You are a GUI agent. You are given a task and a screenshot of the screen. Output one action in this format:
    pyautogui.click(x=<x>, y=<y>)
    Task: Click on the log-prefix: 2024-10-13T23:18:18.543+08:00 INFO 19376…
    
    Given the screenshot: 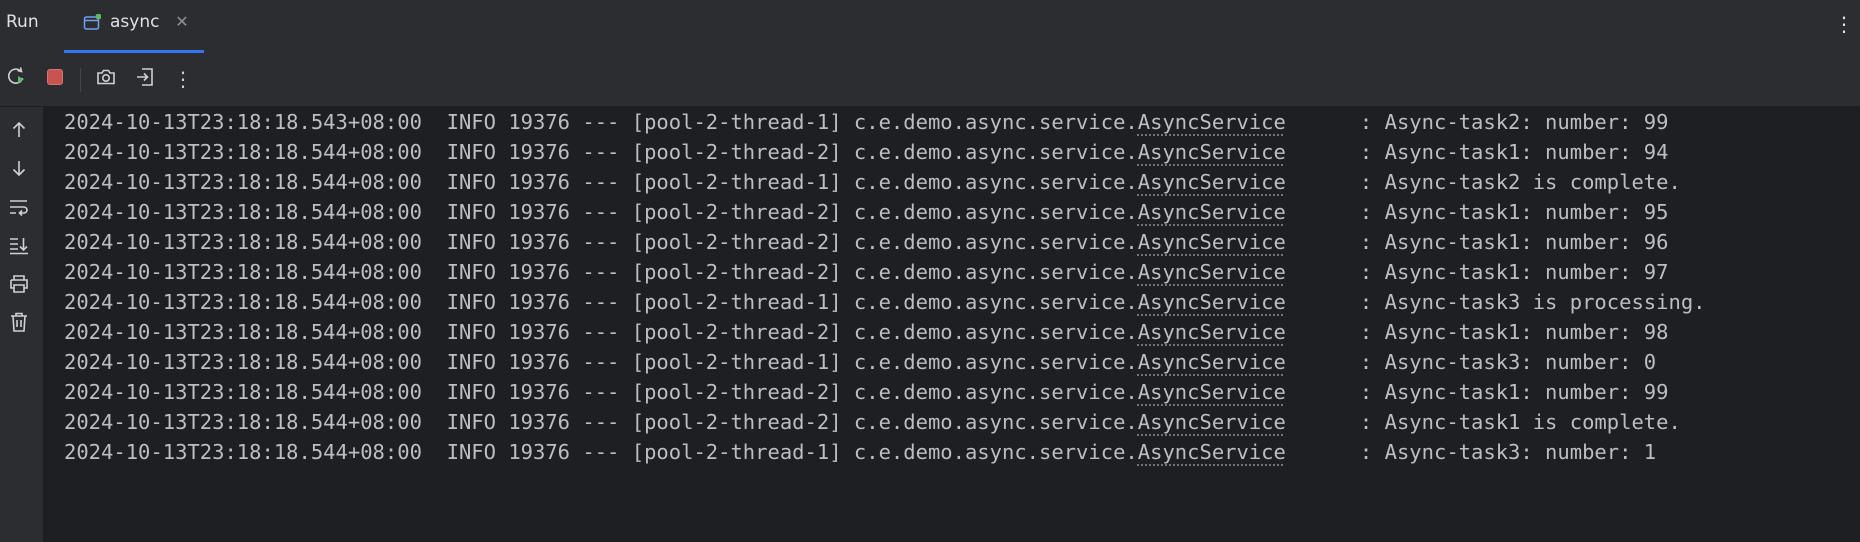 What is the action you would take?
    pyautogui.click(x=601, y=122)
    